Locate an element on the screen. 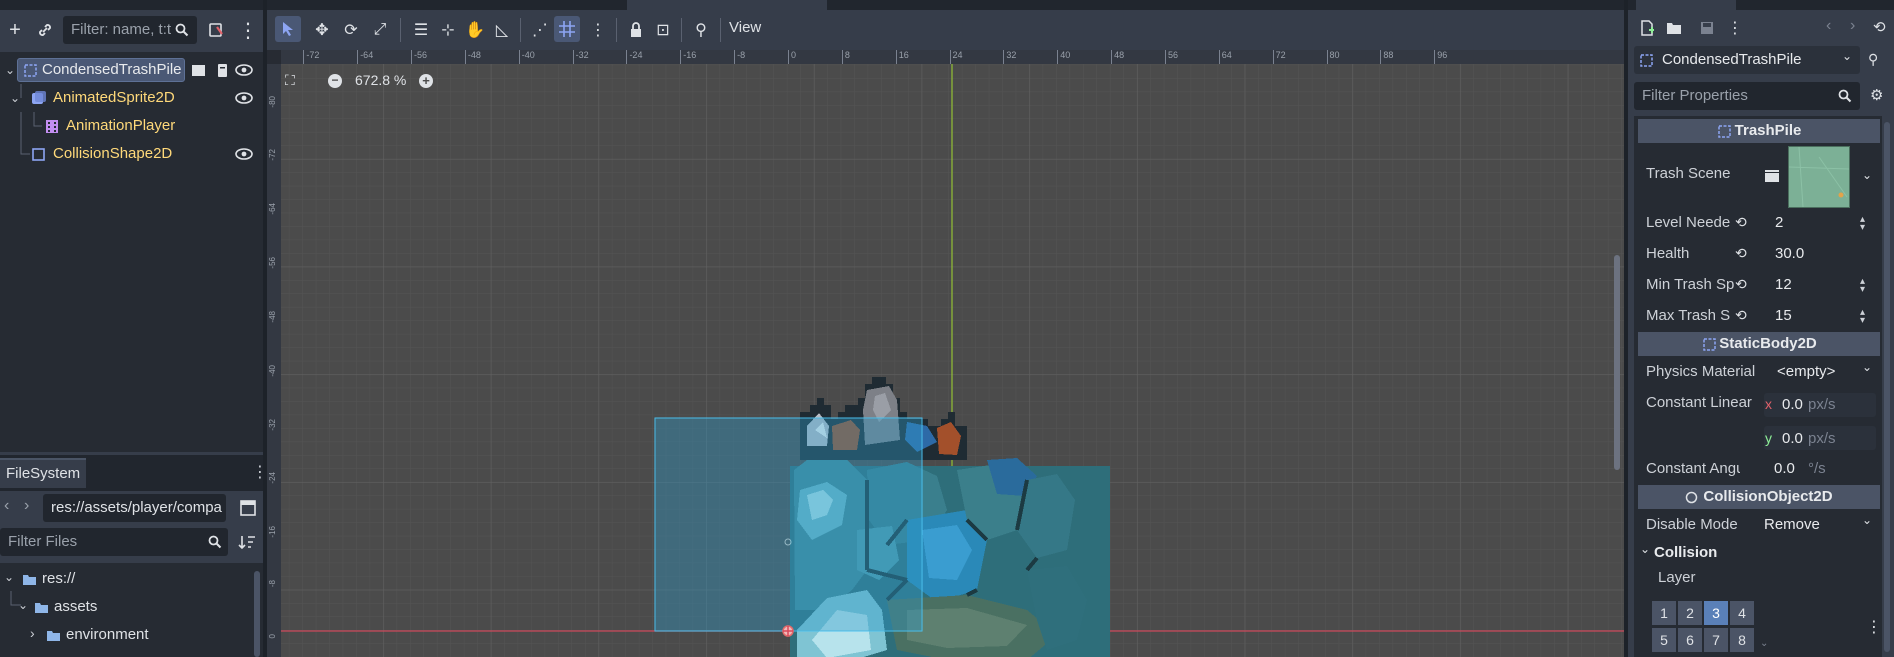 The width and height of the screenshot is (1894, 657). linear-y-field: y 0.0 px/s is located at coordinates (1820, 438).